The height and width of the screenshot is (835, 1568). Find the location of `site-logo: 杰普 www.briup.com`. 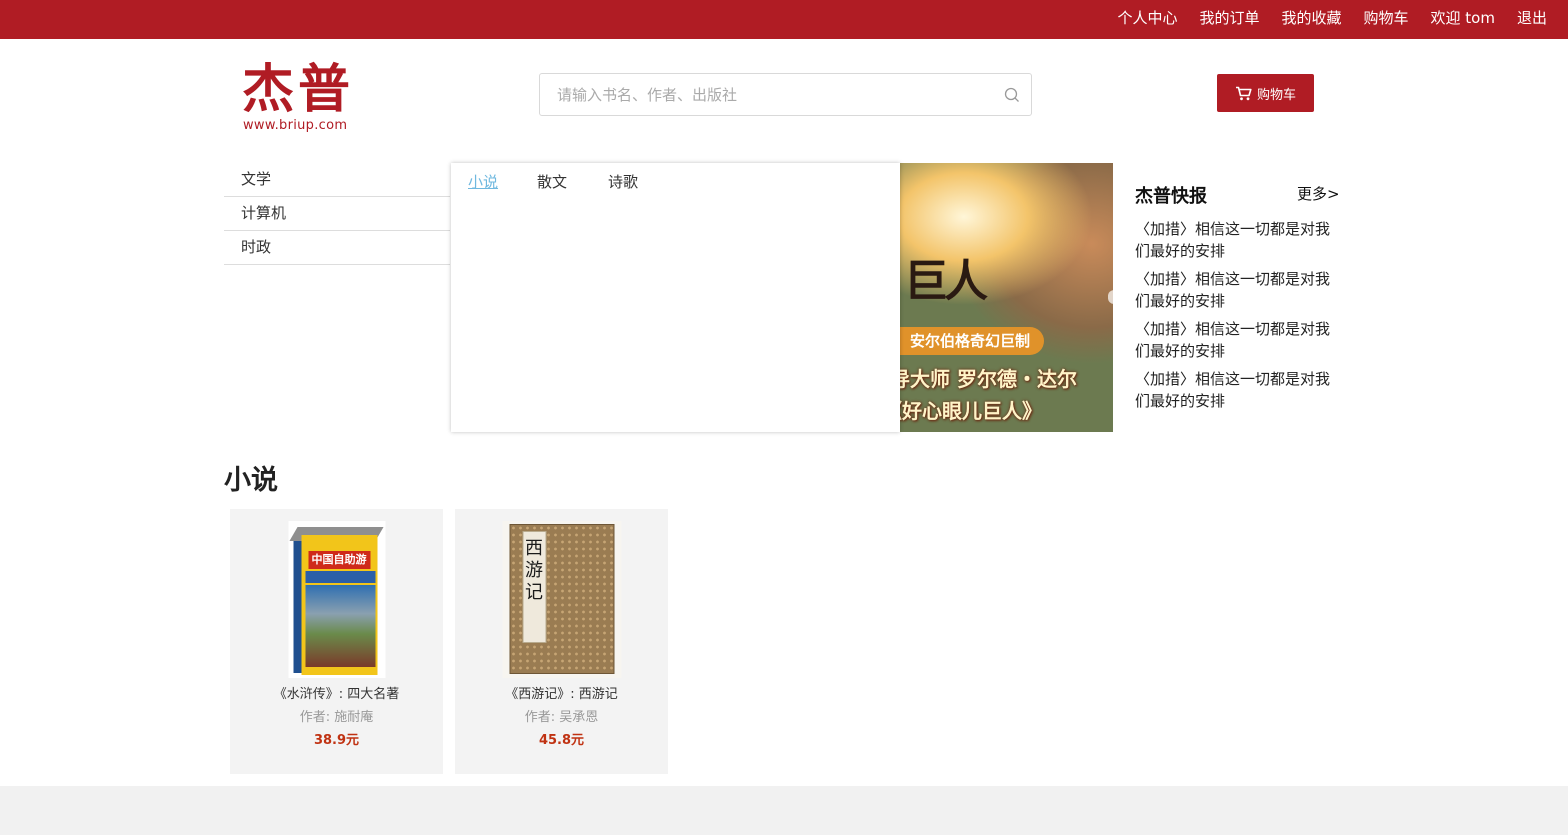

site-logo: 杰普 www.briup.com is located at coordinates (300, 99).